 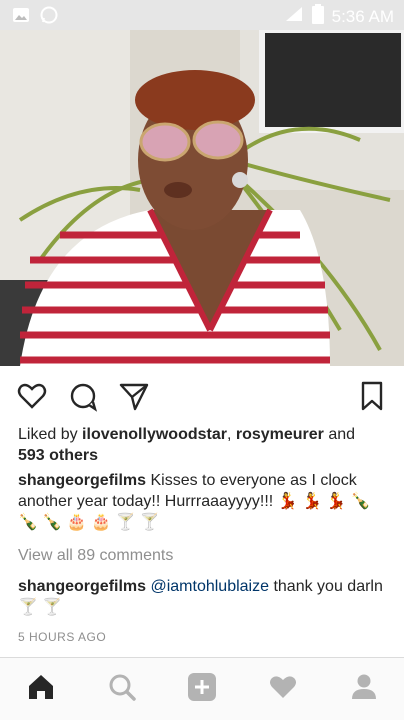 What do you see at coordinates (58, 455) in the screenshot?
I see `likes-others: 593 others` at bounding box center [58, 455].